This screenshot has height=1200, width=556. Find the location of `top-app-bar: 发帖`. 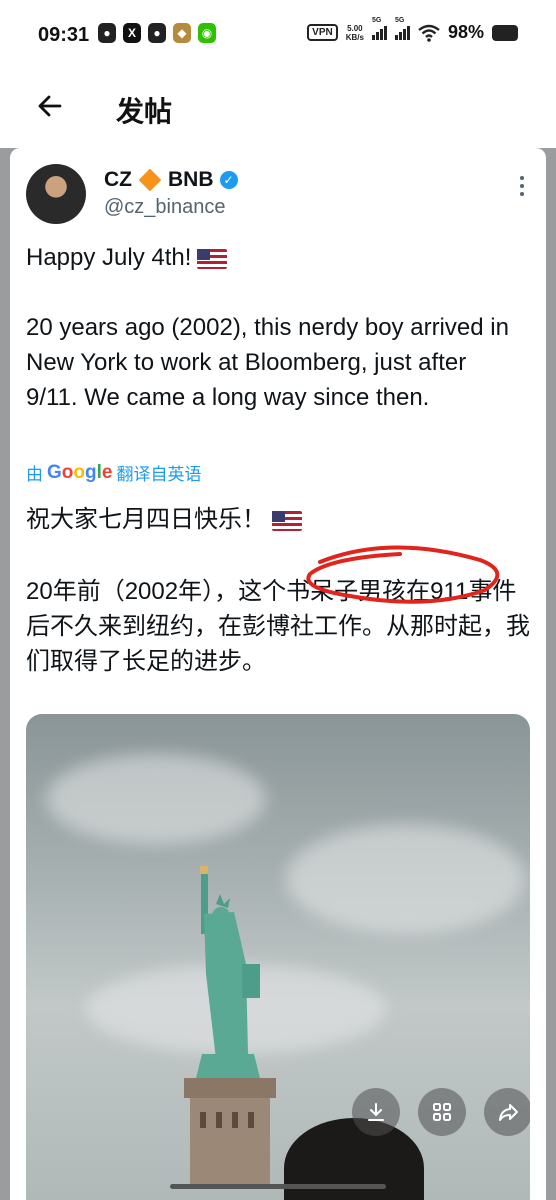

top-app-bar: 发帖 is located at coordinates (278, 109).